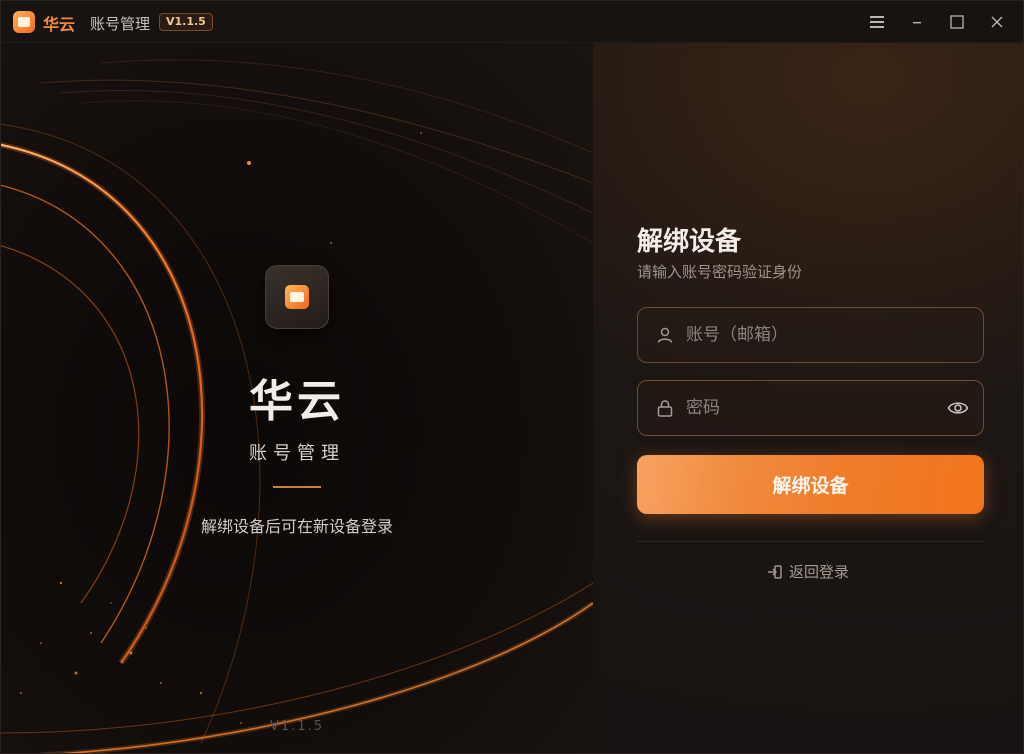  I want to click on back-to-login-label: 返回登录, so click(819, 572).